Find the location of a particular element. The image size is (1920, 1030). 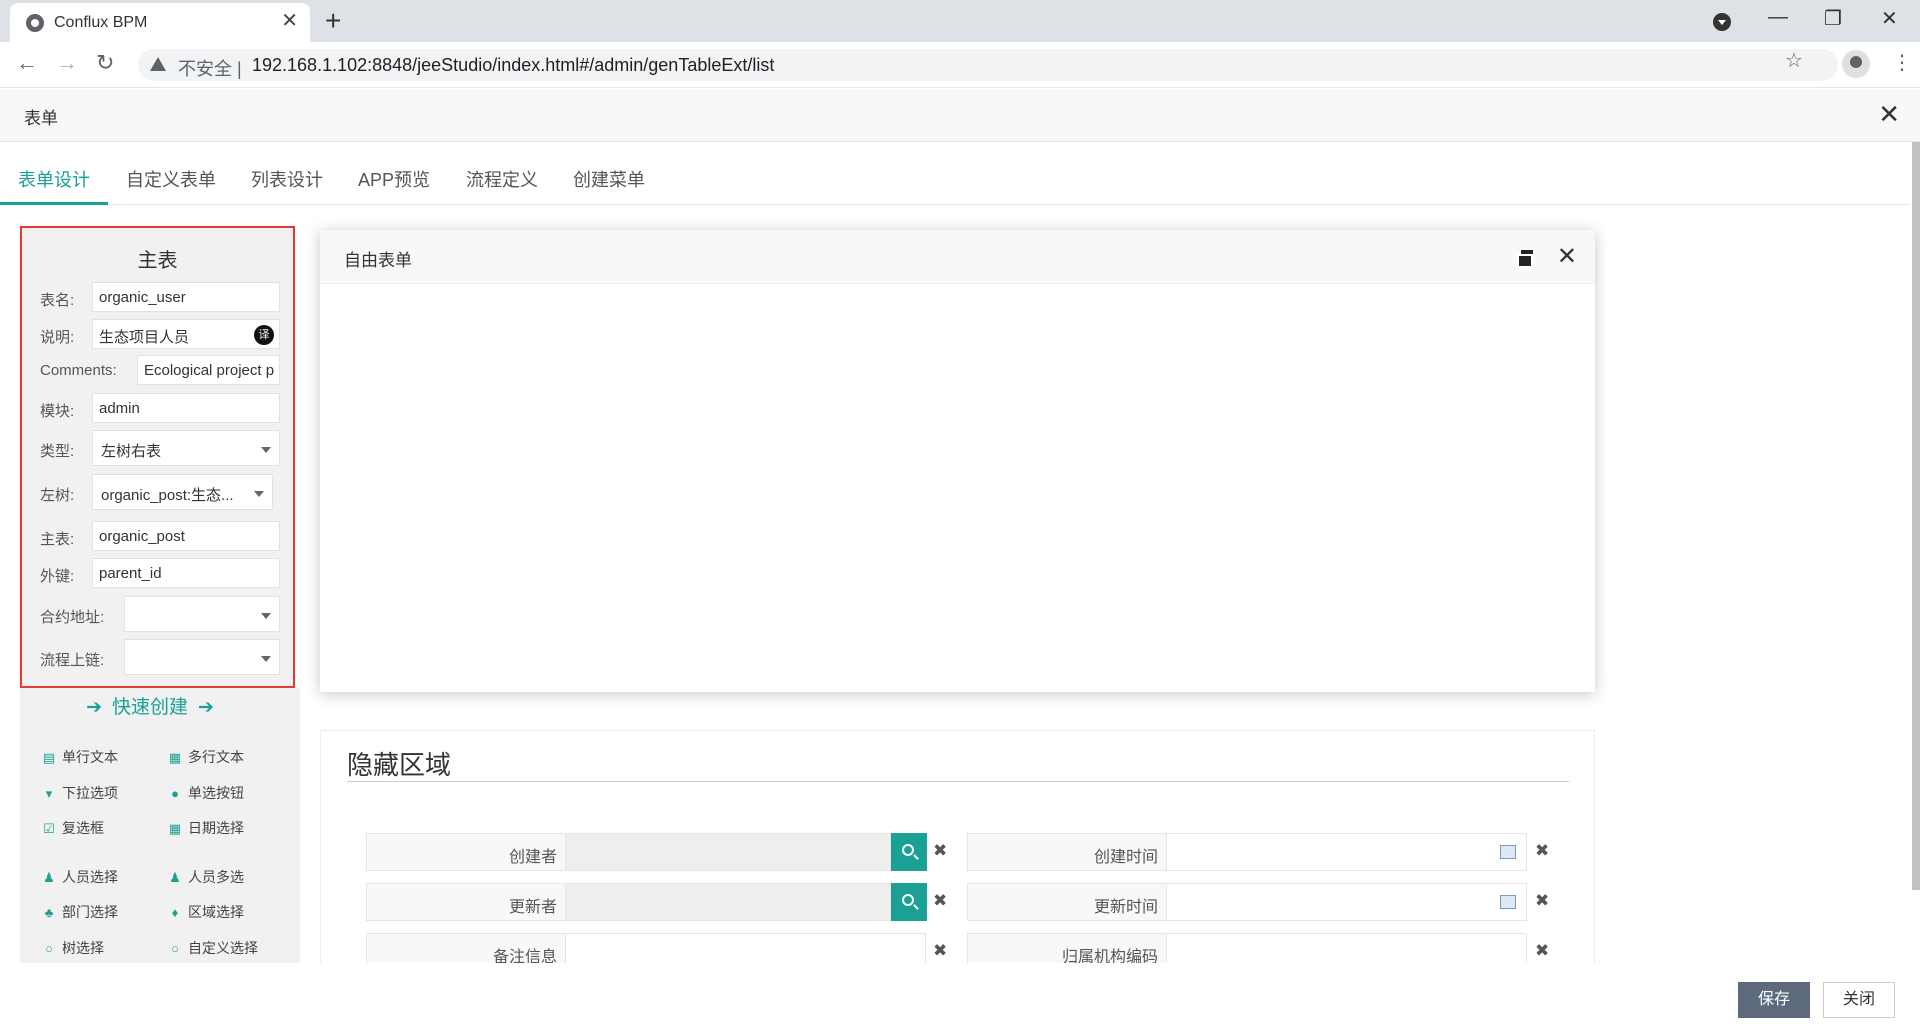

page-scrollbar is located at coordinates (1916, 516).